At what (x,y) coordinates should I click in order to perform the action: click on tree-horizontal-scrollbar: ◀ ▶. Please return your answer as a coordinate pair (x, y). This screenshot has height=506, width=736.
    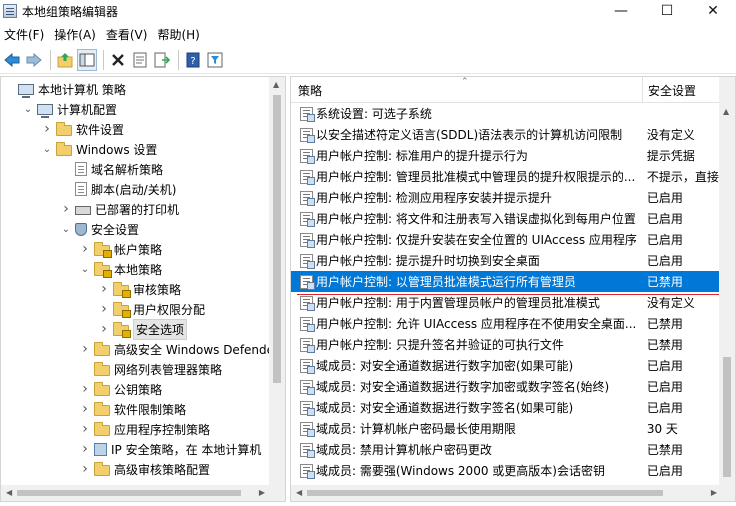
    Looking at the image, I should click on (135, 493).